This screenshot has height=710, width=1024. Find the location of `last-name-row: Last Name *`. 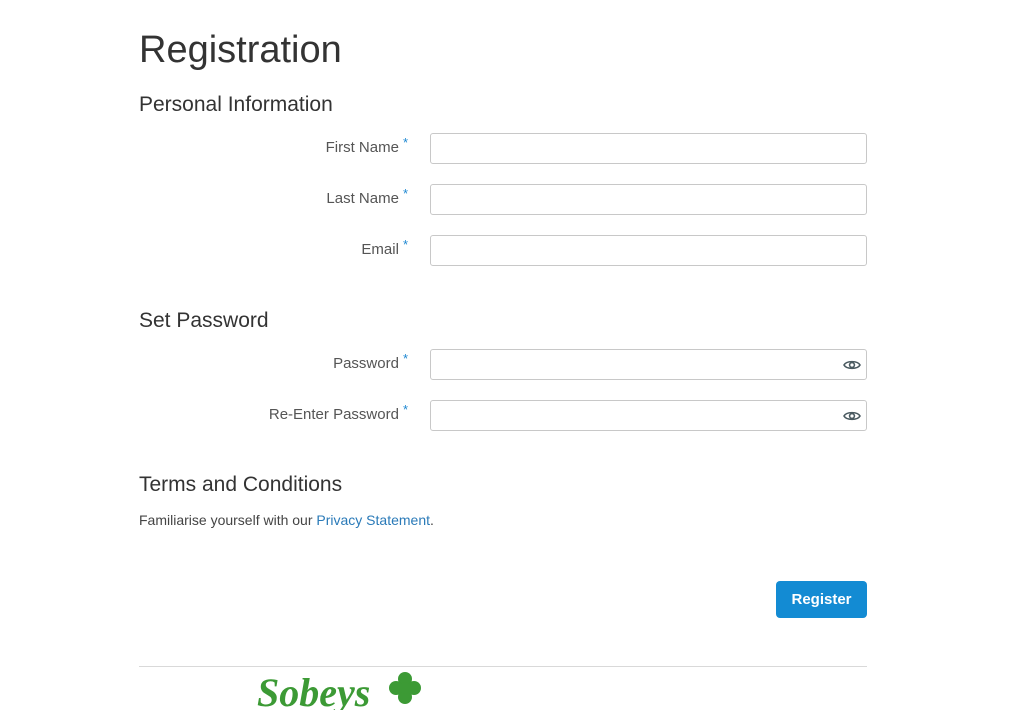

last-name-row: Last Name * is located at coordinates (503, 200).